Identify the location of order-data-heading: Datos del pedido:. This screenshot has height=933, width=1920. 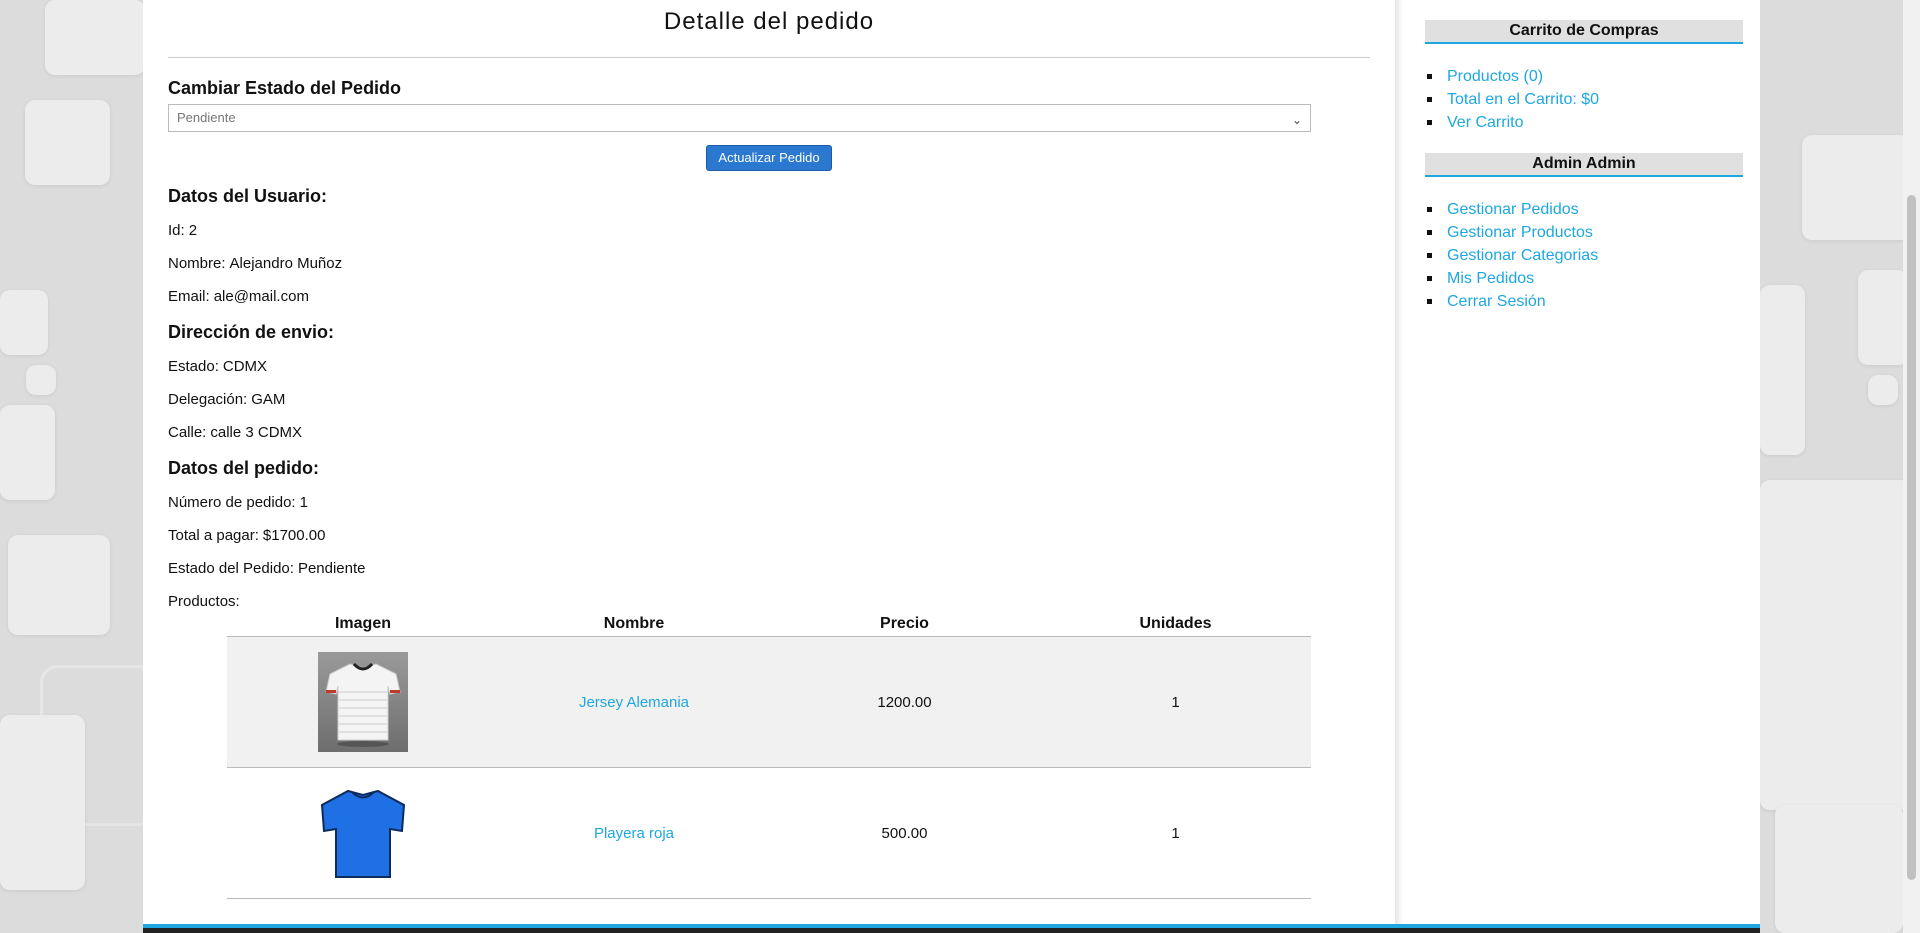
(244, 468).